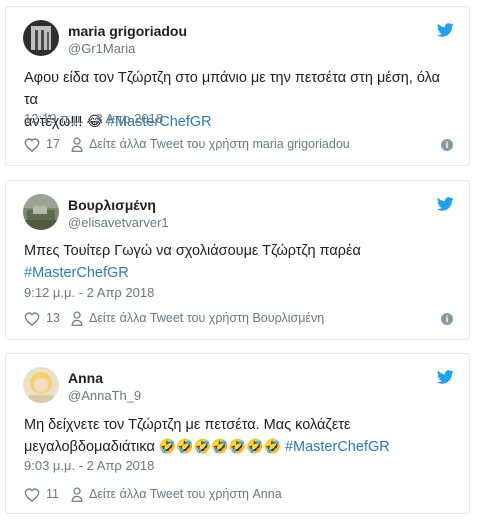 This screenshot has width=477, height=519. Describe the element at coordinates (89, 447) in the screenshot. I see `tweet-text-fragment: μεγαλοβδομαδιάτικα` at that location.